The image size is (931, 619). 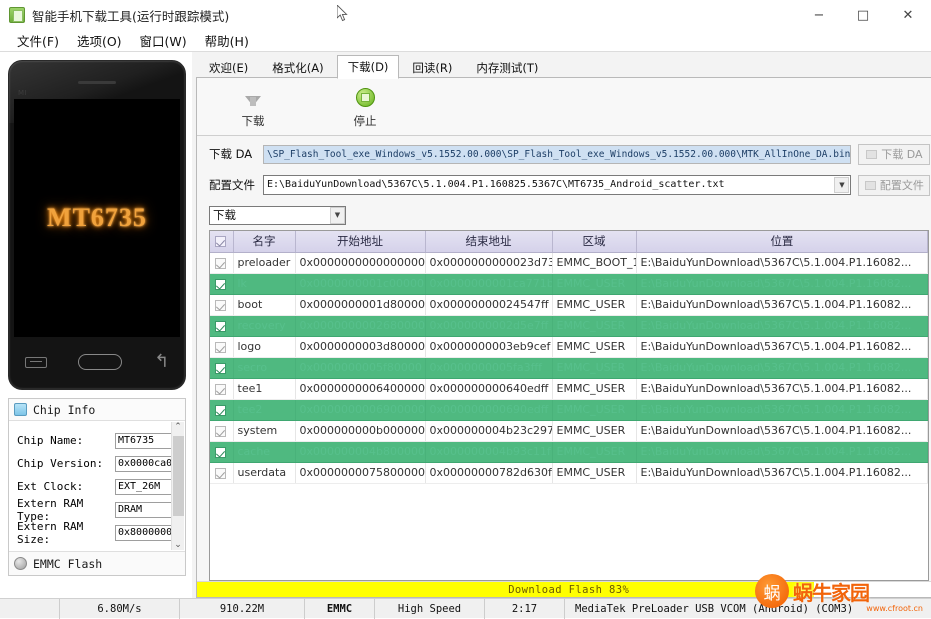 What do you see at coordinates (368, 67) in the screenshot?
I see `tab-download: 下载(D)` at bounding box center [368, 67].